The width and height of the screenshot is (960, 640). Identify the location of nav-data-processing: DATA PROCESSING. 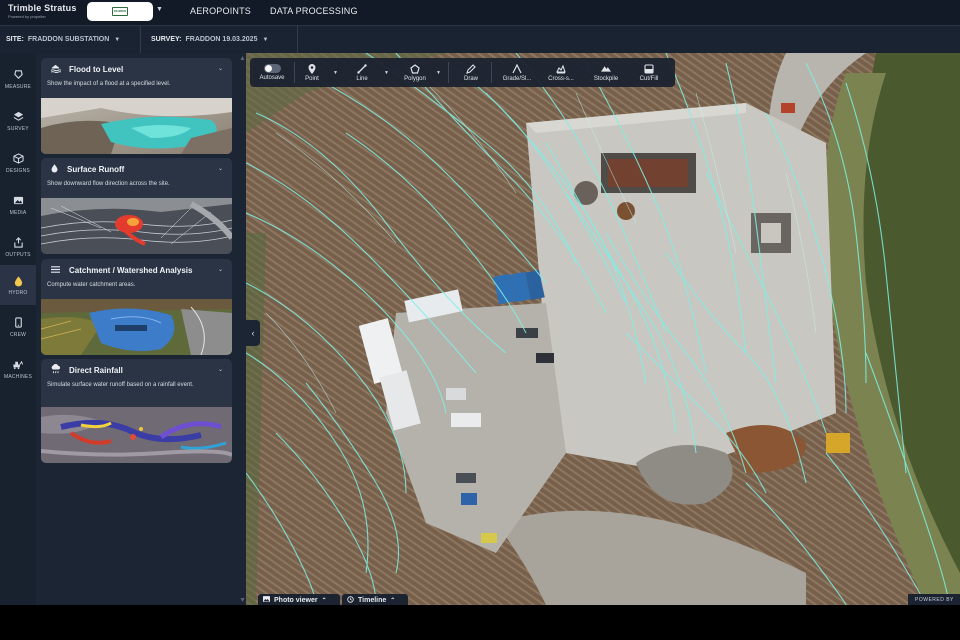
(314, 11).